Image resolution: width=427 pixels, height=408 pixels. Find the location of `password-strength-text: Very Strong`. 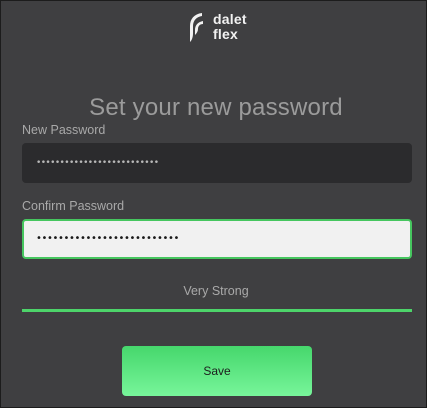

password-strength-text: Very Strong is located at coordinates (216, 291).